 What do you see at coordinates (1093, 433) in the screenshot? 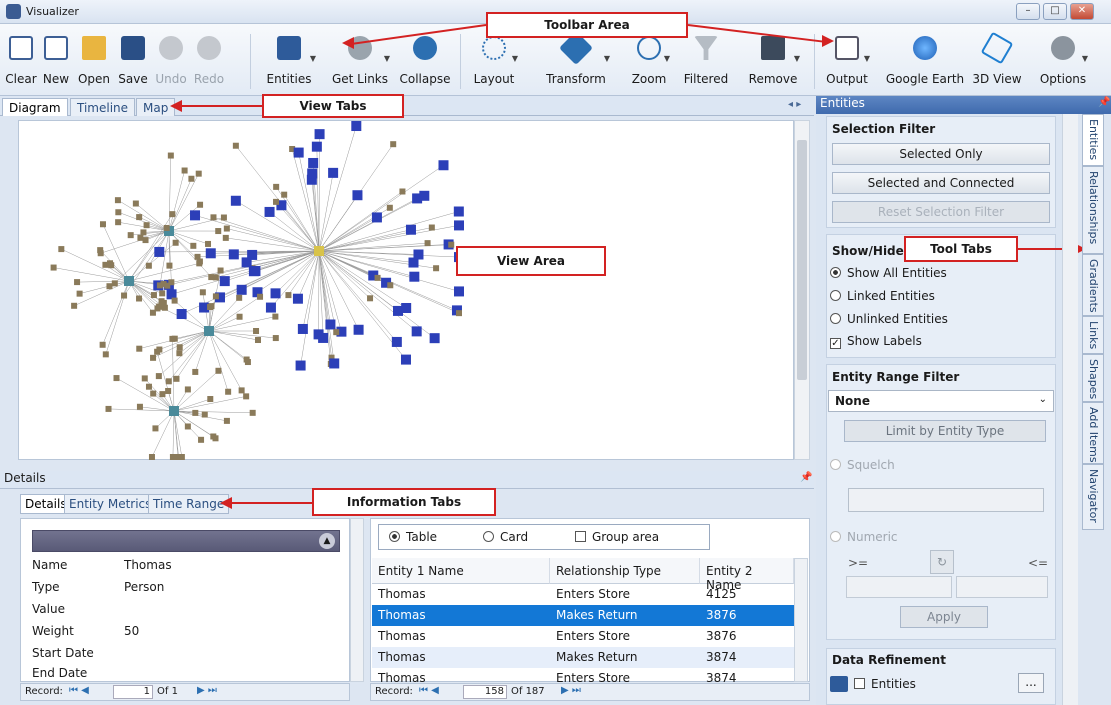
I see `tool-tab-add-items: Add Items` at bounding box center [1093, 433].